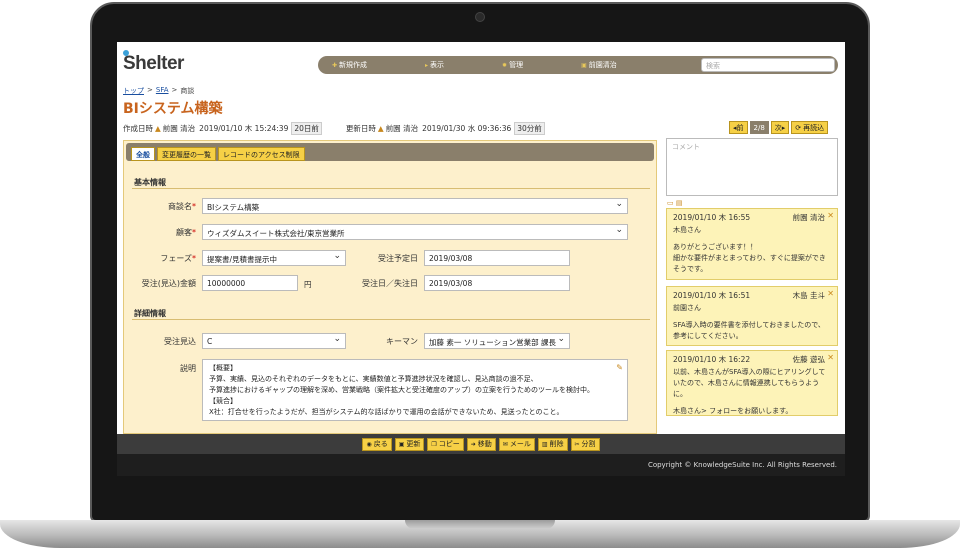 Image resolution: width=960 pixels, height=550 pixels. What do you see at coordinates (186, 154) in the screenshot?
I see `tab-history: 変更履歴の一覧` at bounding box center [186, 154].